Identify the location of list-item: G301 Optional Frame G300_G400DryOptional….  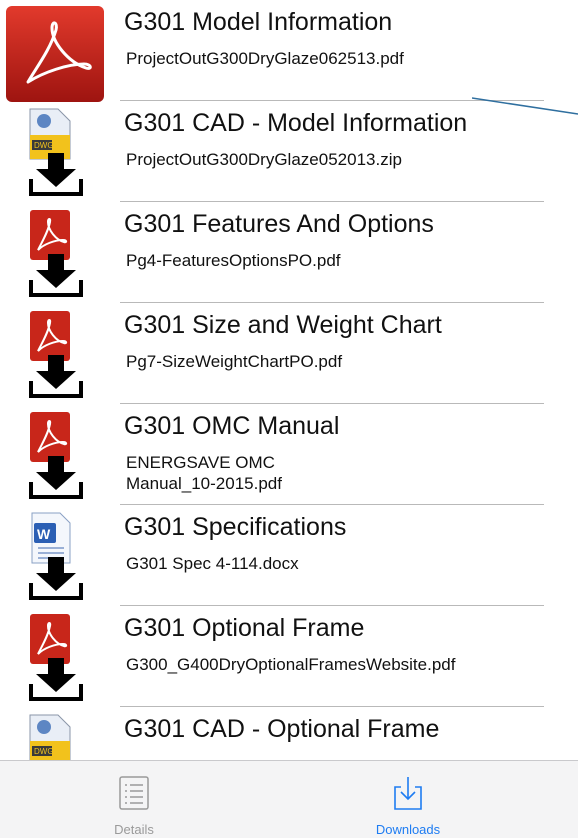
(289, 656).